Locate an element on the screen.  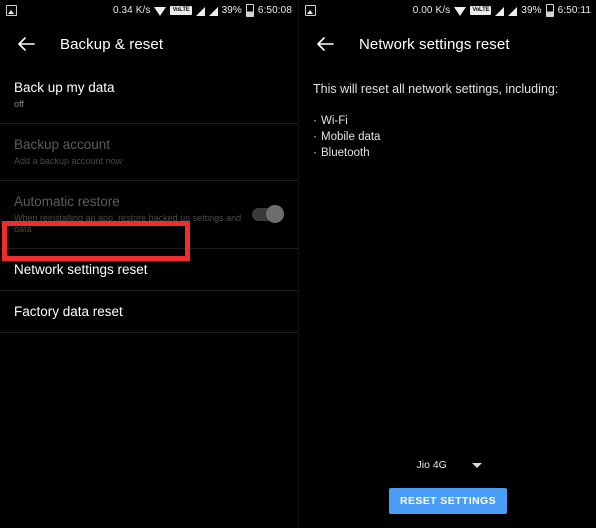
status-bar-left: 0.34 K/s VoLTE 39% 6:50:08 is located at coordinates (149, 10).